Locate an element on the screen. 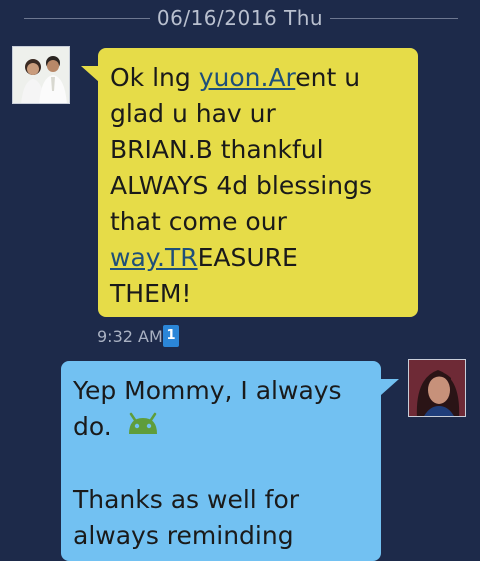 The height and width of the screenshot is (561, 480). message-link: yuon.Ar is located at coordinates (247, 77).